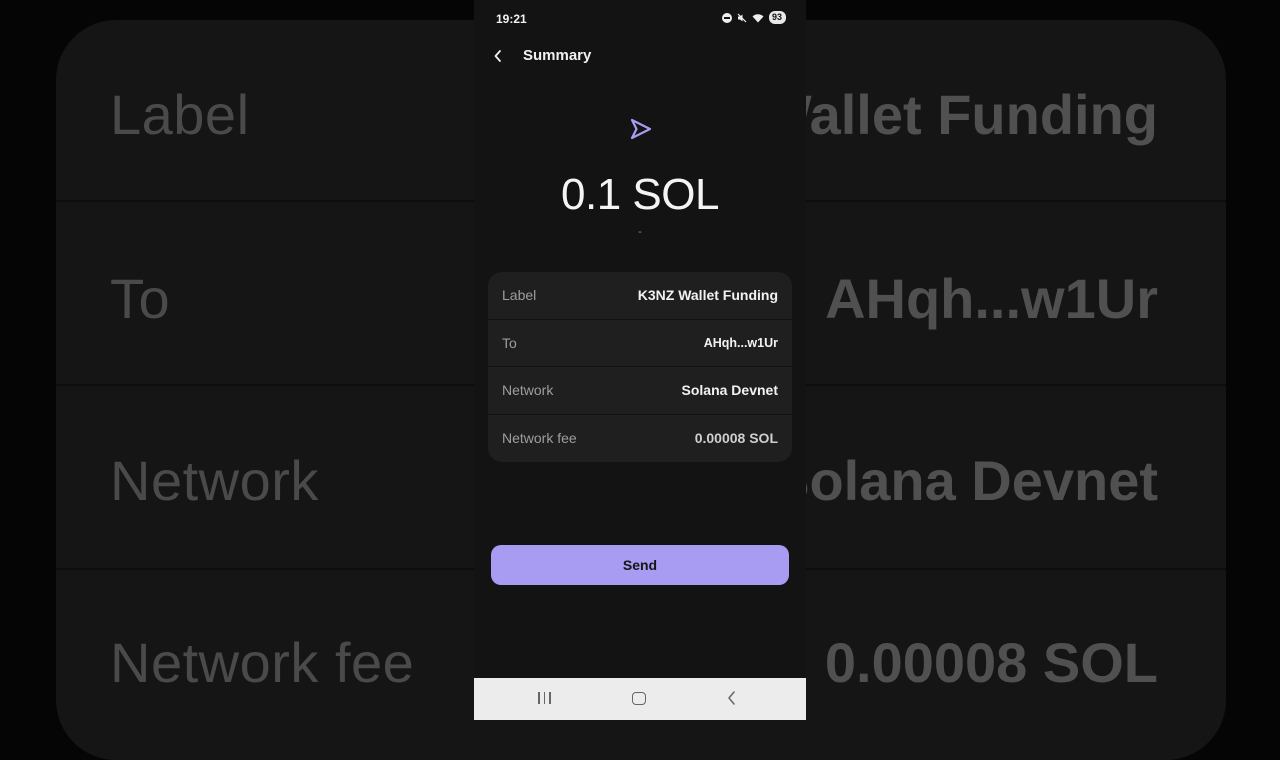 This screenshot has height=760, width=1280. Describe the element at coordinates (758, 17) in the screenshot. I see `wifi-icon` at that location.